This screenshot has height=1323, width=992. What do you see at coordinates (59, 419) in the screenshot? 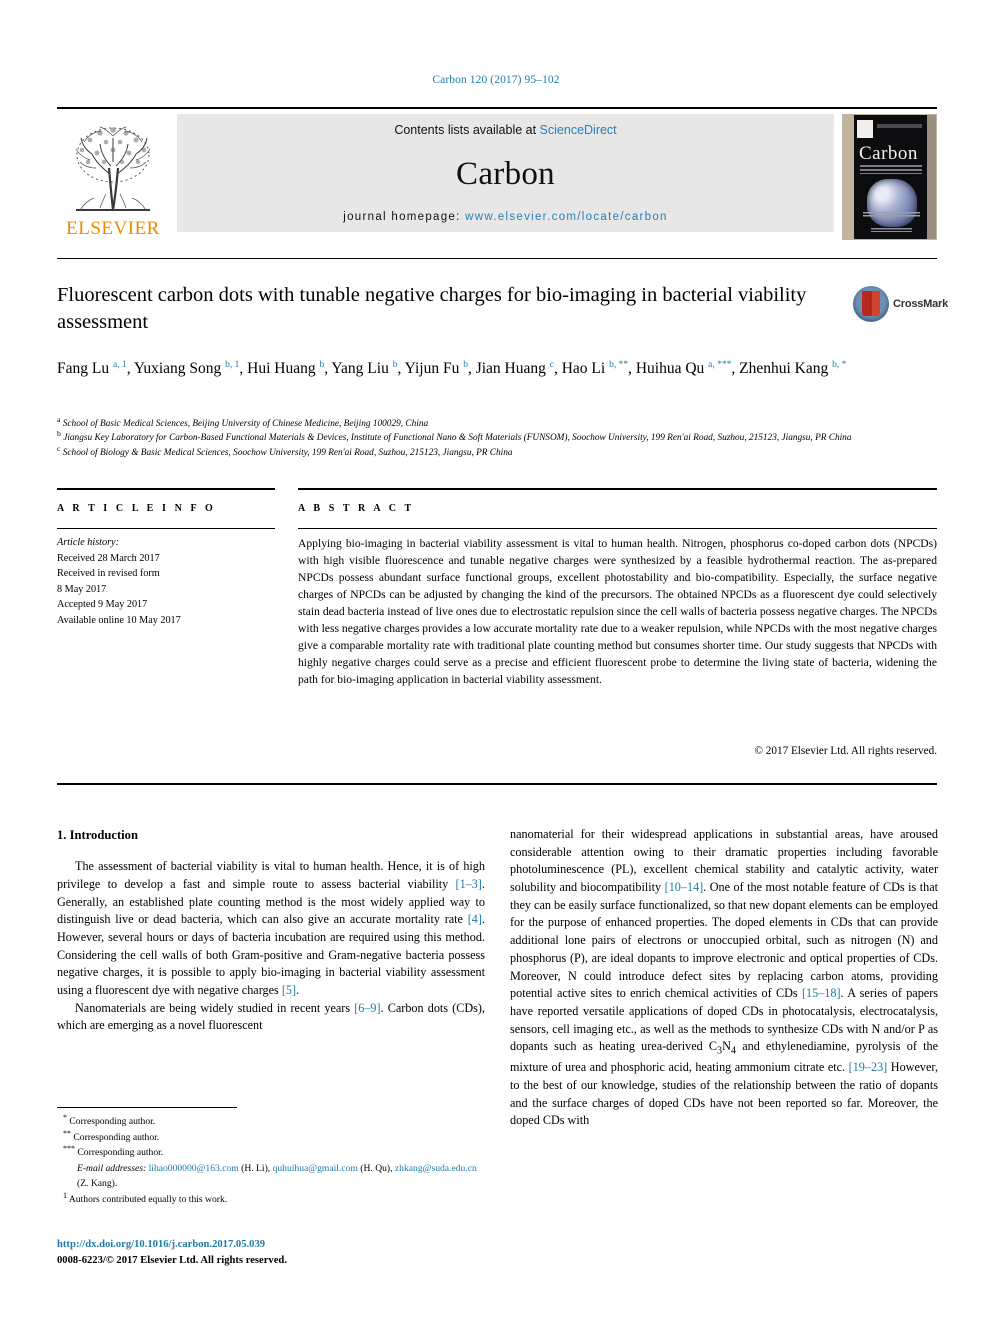
I see `affiliation-marker: a` at bounding box center [59, 419].